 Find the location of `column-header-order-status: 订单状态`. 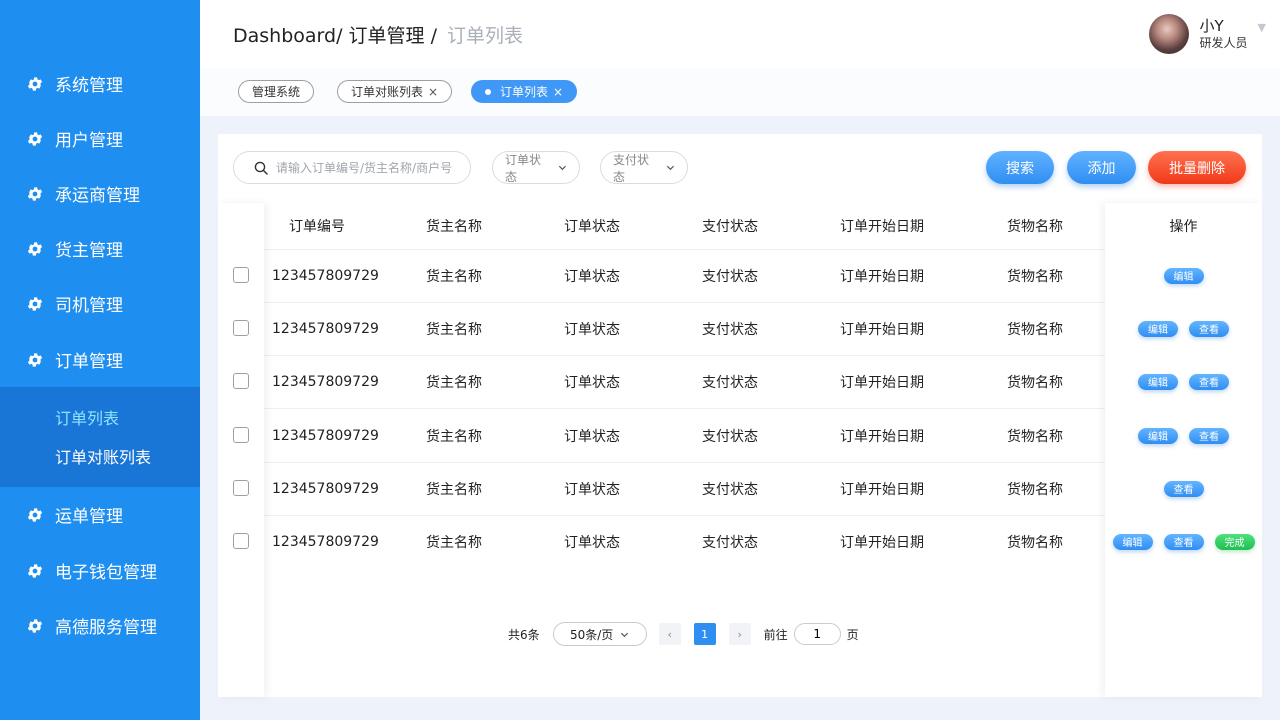

column-header-order-status: 订单状态 is located at coordinates (592, 226).